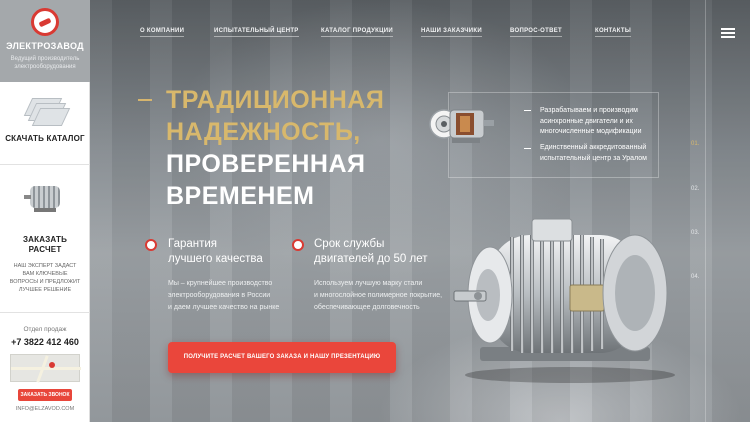 The width and height of the screenshot is (750, 422). I want to click on request-call-button: ЗАКАЗАТЬ ЗВОНОК, so click(45, 395).